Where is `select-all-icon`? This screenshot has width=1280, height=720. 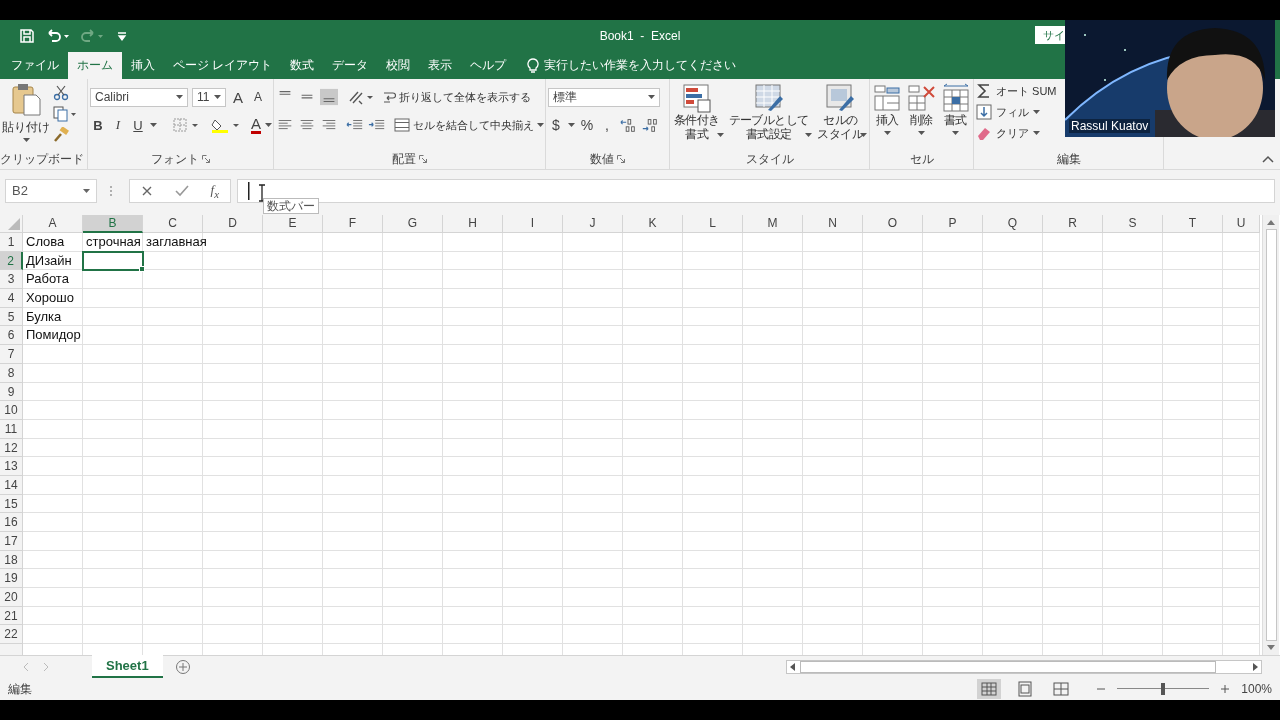 select-all-icon is located at coordinates (14, 224).